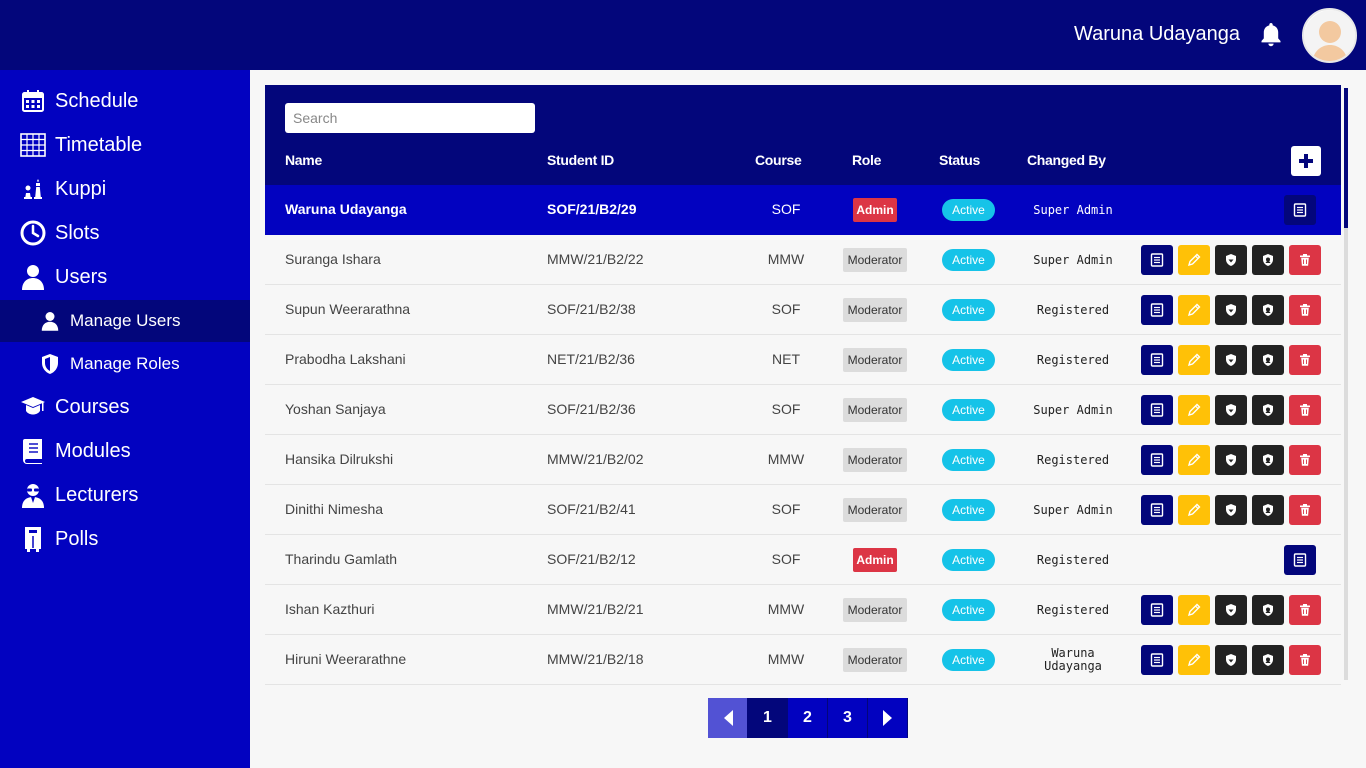 Image resolution: width=1366 pixels, height=768 pixels. I want to click on sidebar-item-modules: Modules, so click(125, 451).